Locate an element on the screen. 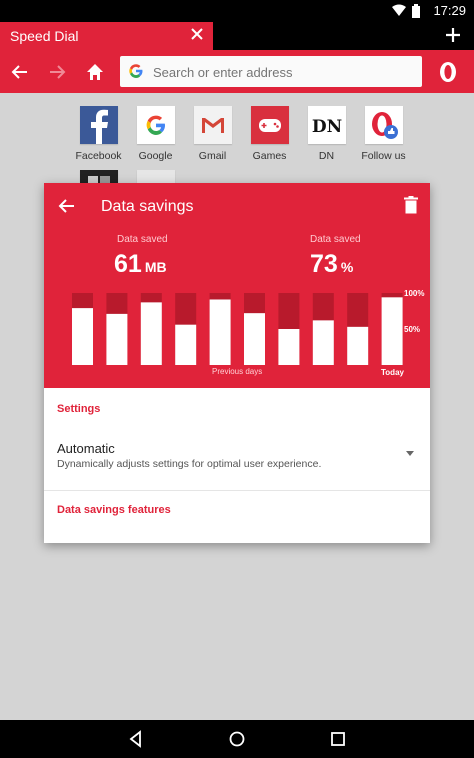  google-g-icon is located at coordinates (136, 71).